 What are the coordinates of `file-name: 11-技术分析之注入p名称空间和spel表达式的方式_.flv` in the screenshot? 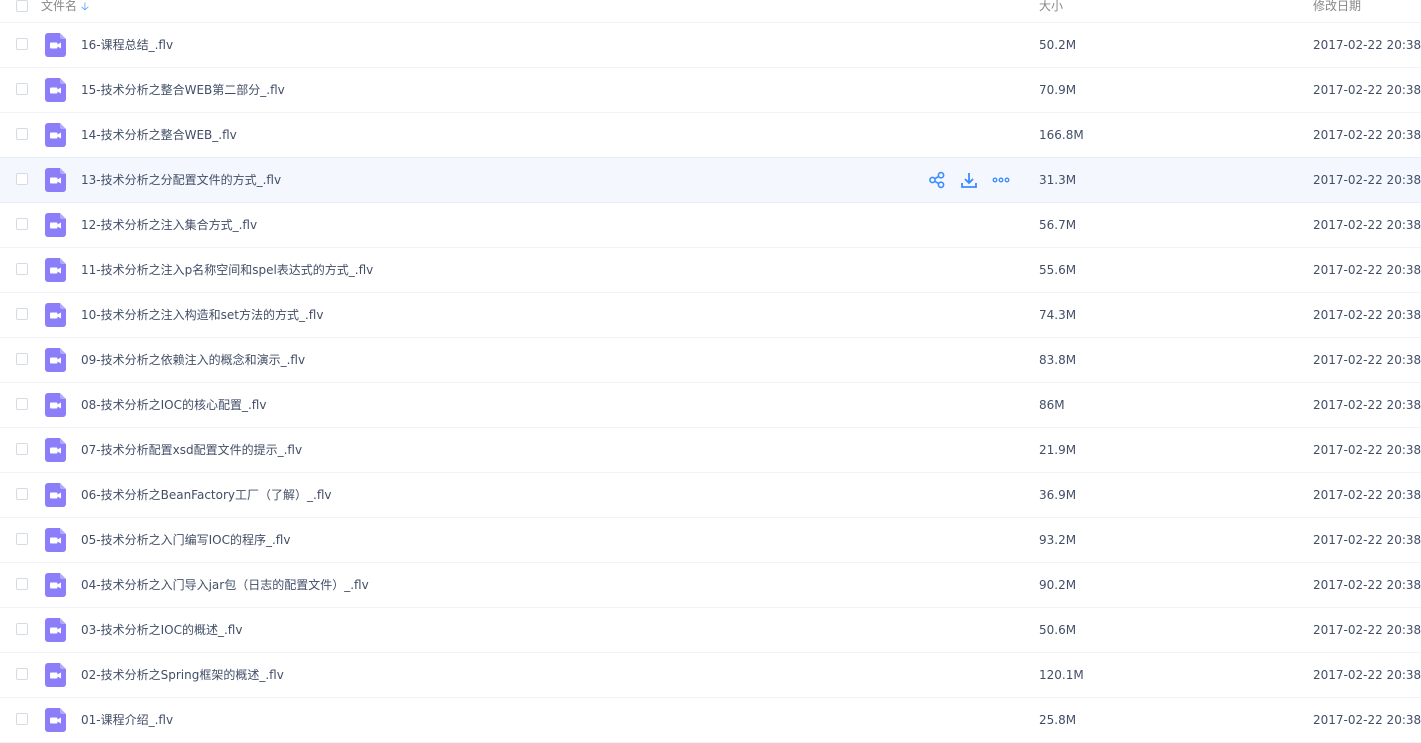 It's located at (227, 270).